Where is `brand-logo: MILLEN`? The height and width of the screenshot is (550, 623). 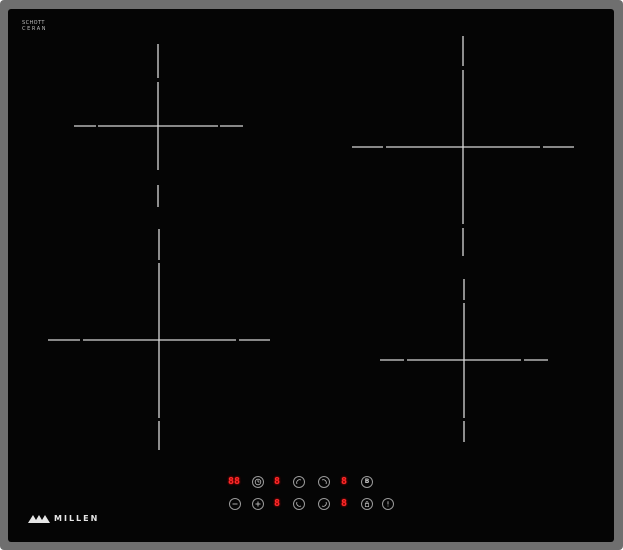
brand-logo: MILLEN is located at coordinates (63, 518).